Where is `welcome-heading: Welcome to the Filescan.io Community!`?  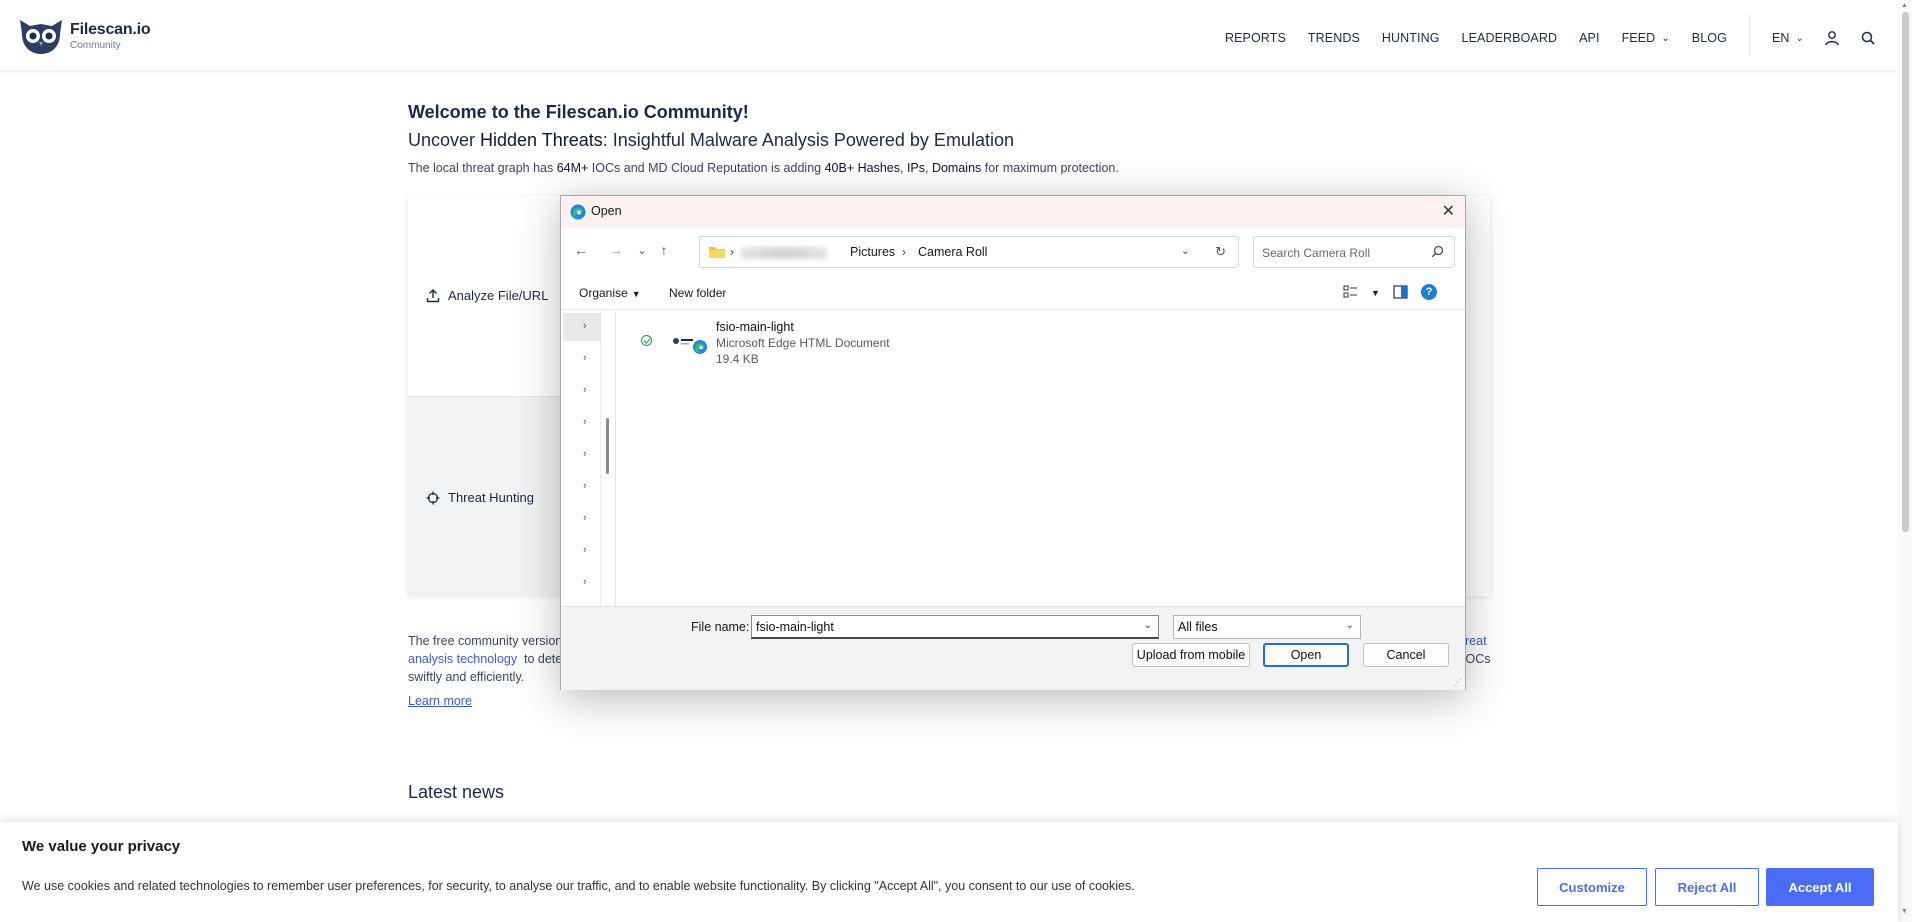
welcome-heading: Welcome to the Filescan.io Community! is located at coordinates (578, 112).